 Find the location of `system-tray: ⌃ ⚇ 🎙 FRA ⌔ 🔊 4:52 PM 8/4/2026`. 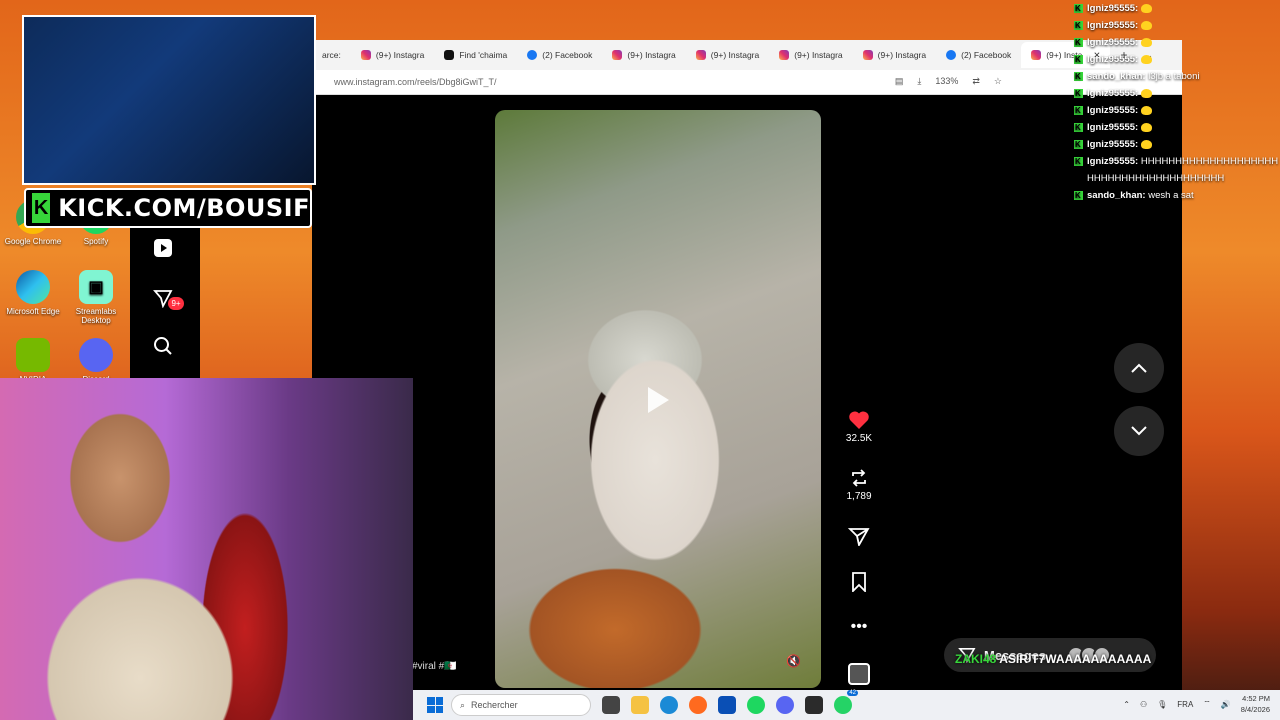

system-tray: ⌃ ⚇ 🎙 FRA ⌔ 🔊 4:52 PM 8/4/2026 is located at coordinates (1196, 704).